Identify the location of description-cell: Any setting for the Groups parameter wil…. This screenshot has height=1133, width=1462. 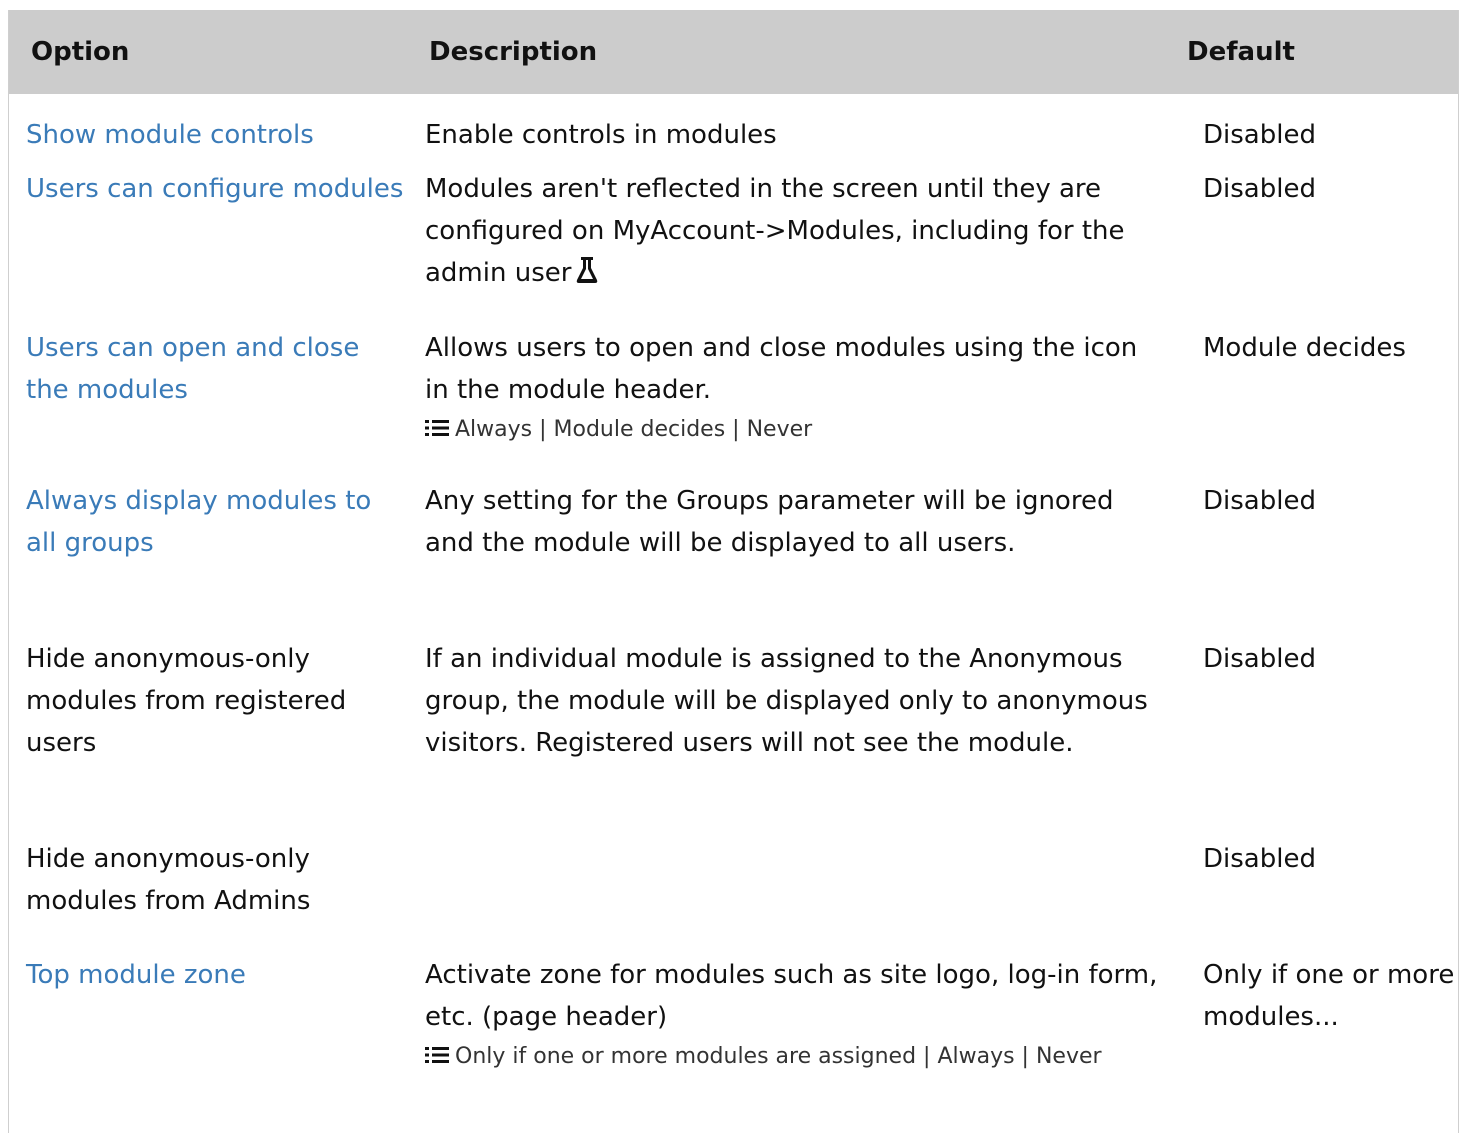
(800, 559).